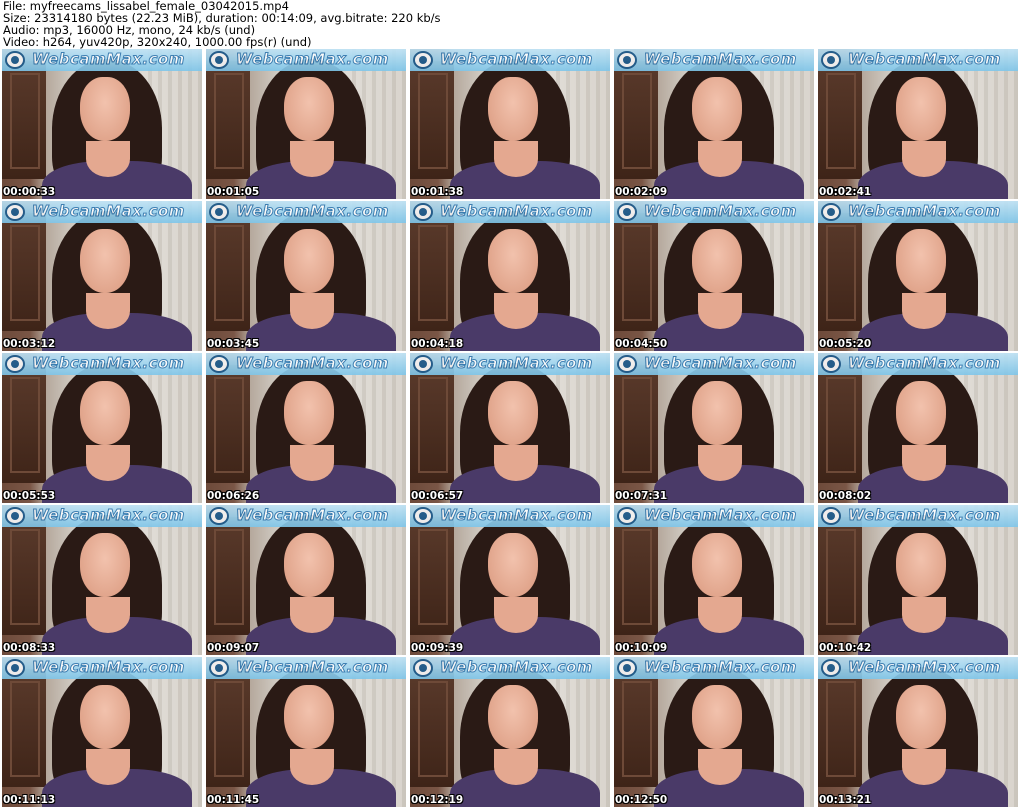  What do you see at coordinates (233, 800) in the screenshot?
I see `frame-timestamp: 00:11:45` at bounding box center [233, 800].